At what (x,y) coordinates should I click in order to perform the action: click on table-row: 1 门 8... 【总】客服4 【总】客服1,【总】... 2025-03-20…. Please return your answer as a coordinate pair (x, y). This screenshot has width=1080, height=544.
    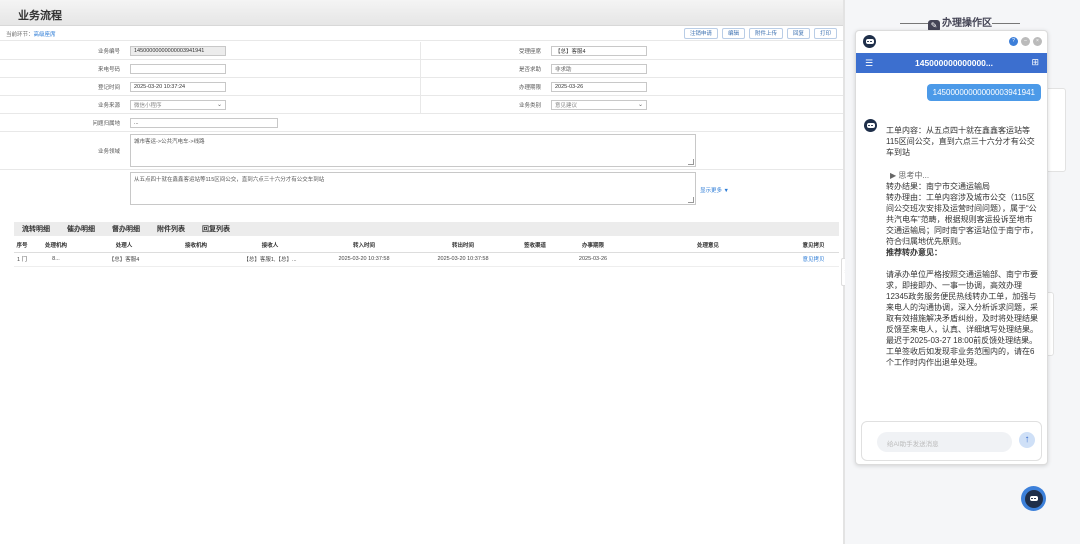
    Looking at the image, I should click on (426, 259).